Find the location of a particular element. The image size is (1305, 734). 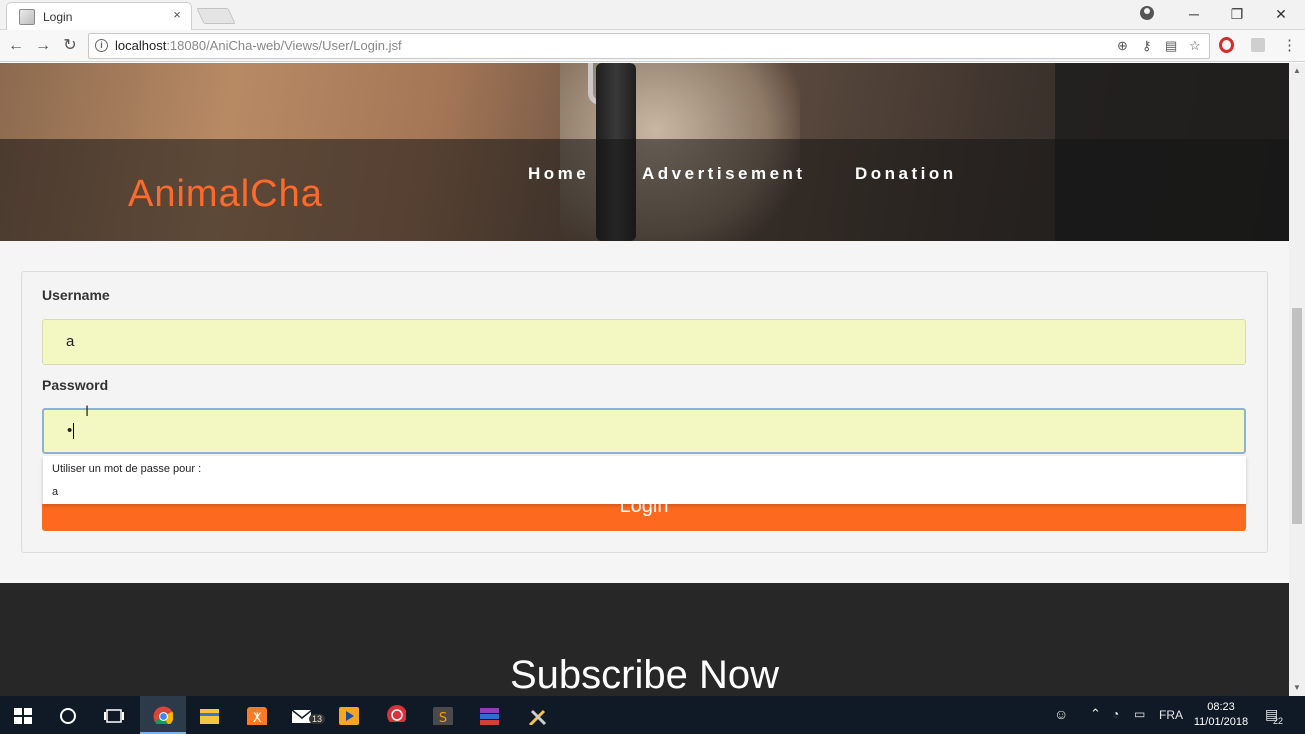

password-autocomplete: Utiliser un mot de passe pour : a is located at coordinates (644, 480).